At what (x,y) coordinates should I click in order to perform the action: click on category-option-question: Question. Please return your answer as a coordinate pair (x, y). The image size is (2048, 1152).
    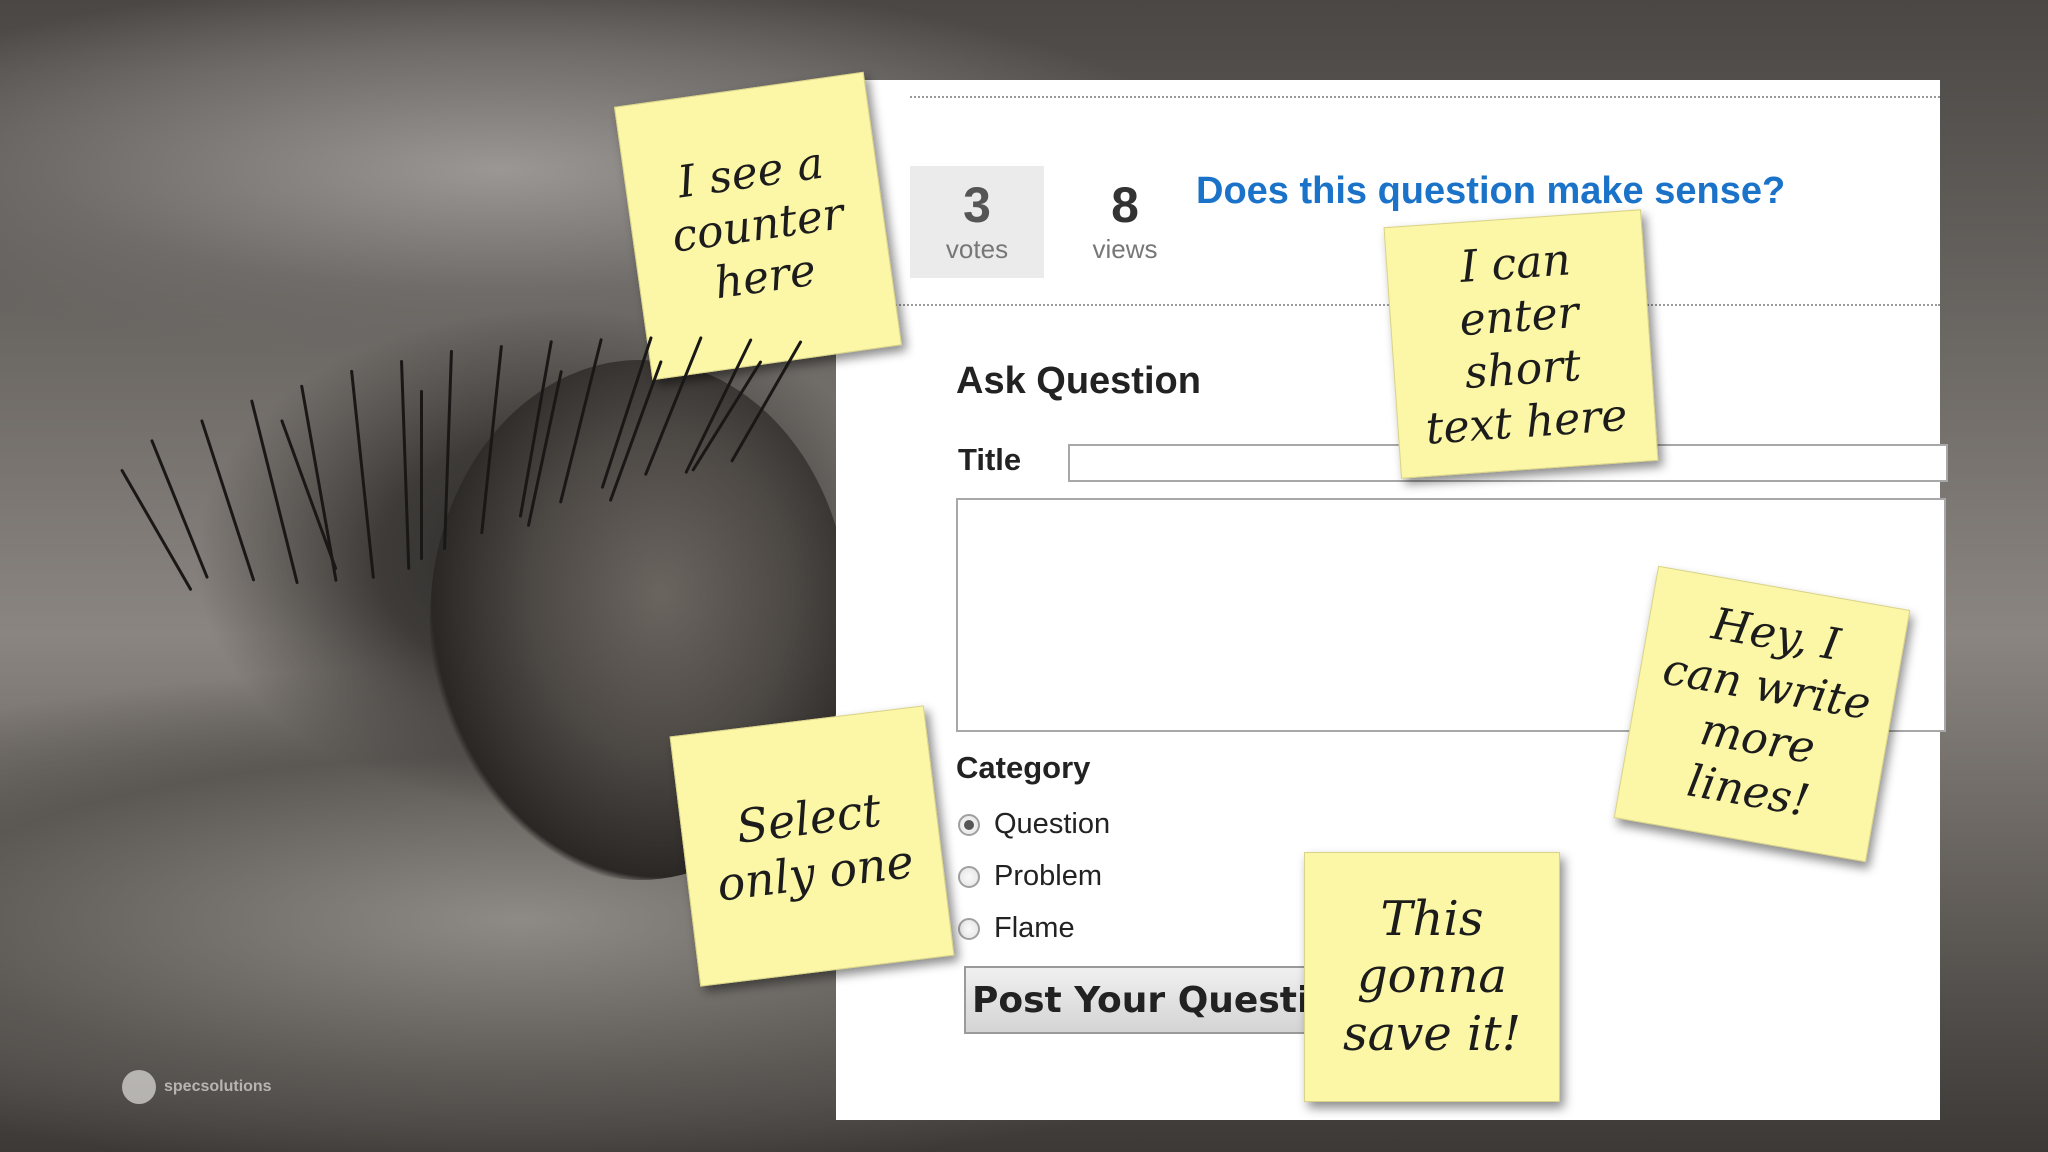
    Looking at the image, I should click on (1034, 824).